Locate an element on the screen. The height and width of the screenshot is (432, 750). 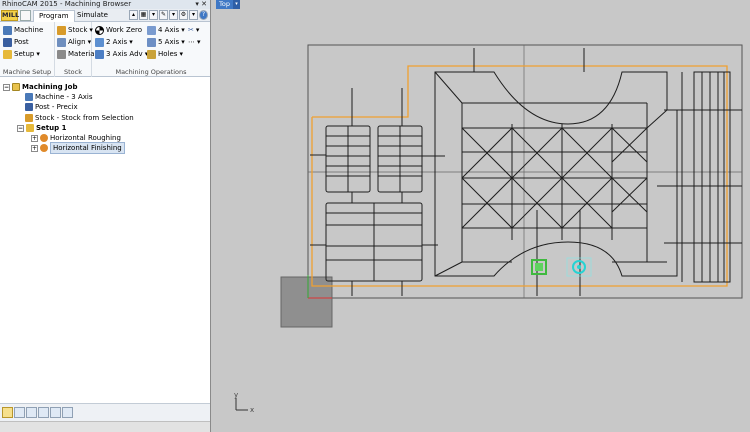
panel-title: RhinoCAM 2015 - Machining Browser ▾ ✕ is located at coordinates (105, 4).